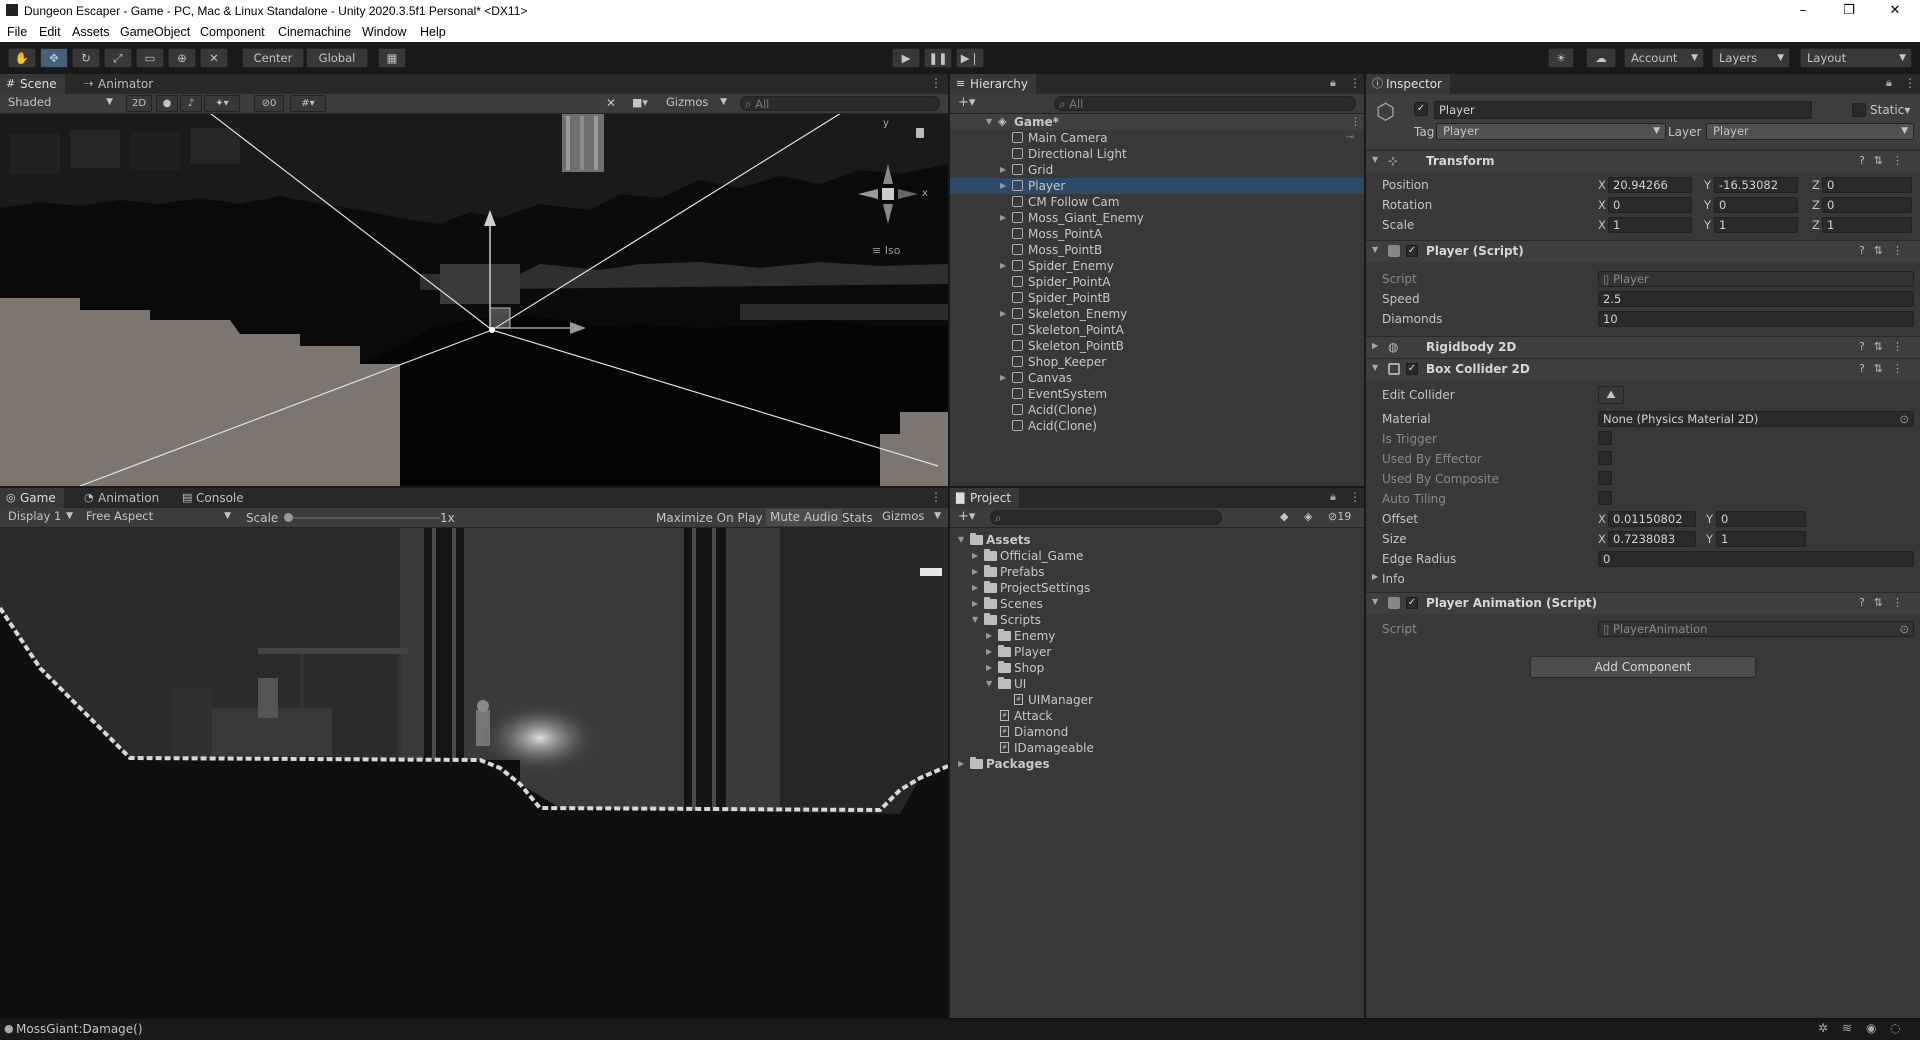 This screenshot has height=1040, width=1920. What do you see at coordinates (50, 32) in the screenshot?
I see `menu-edit: Edit` at bounding box center [50, 32].